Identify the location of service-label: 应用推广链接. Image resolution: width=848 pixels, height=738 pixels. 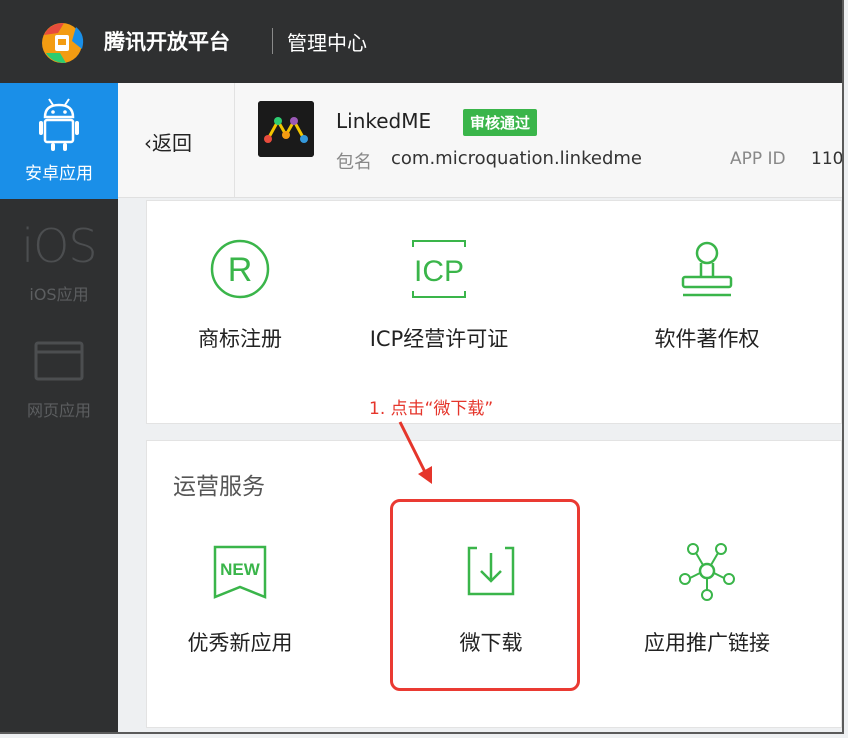
(707, 643).